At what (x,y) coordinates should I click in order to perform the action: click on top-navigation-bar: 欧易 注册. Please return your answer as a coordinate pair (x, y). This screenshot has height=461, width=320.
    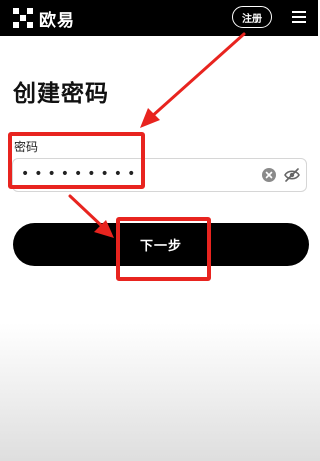
    Looking at the image, I should click on (159, 18).